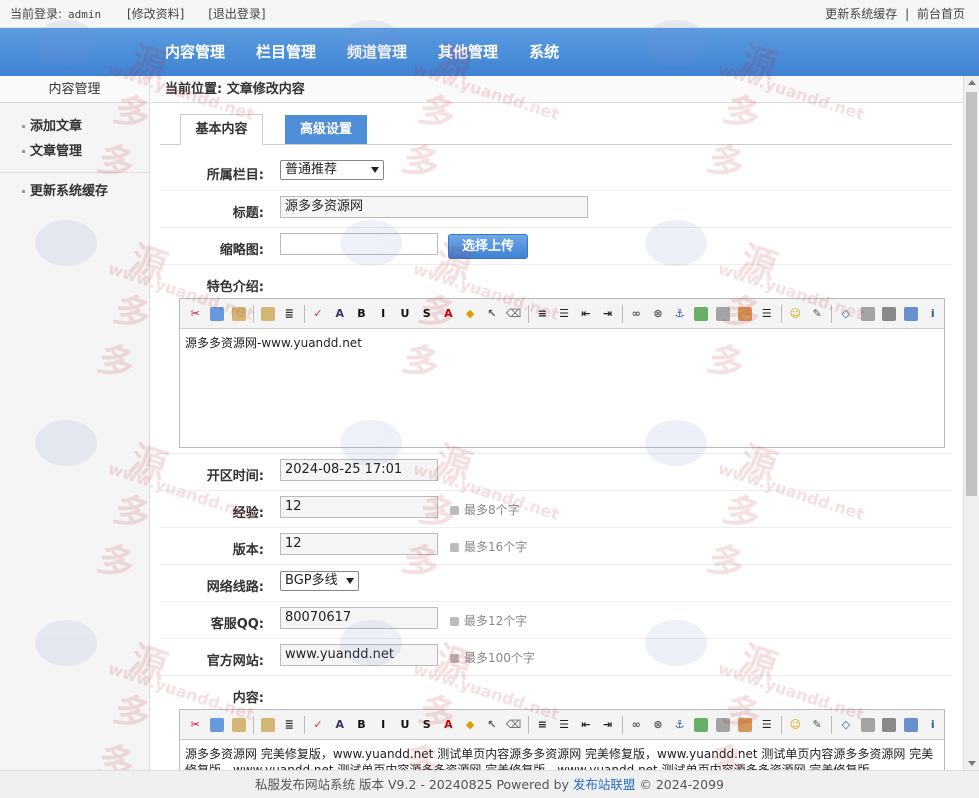 The height and width of the screenshot is (798, 979). I want to click on network-select: BGP多线, so click(319, 581).